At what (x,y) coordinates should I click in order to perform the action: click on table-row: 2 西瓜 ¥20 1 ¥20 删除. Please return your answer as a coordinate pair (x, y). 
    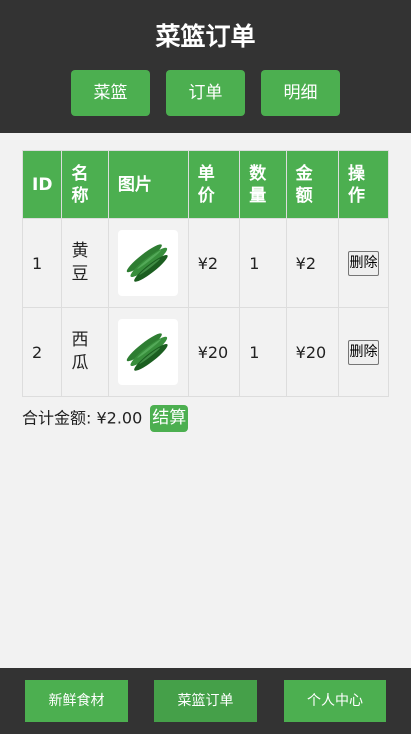
    Looking at the image, I should click on (205, 352).